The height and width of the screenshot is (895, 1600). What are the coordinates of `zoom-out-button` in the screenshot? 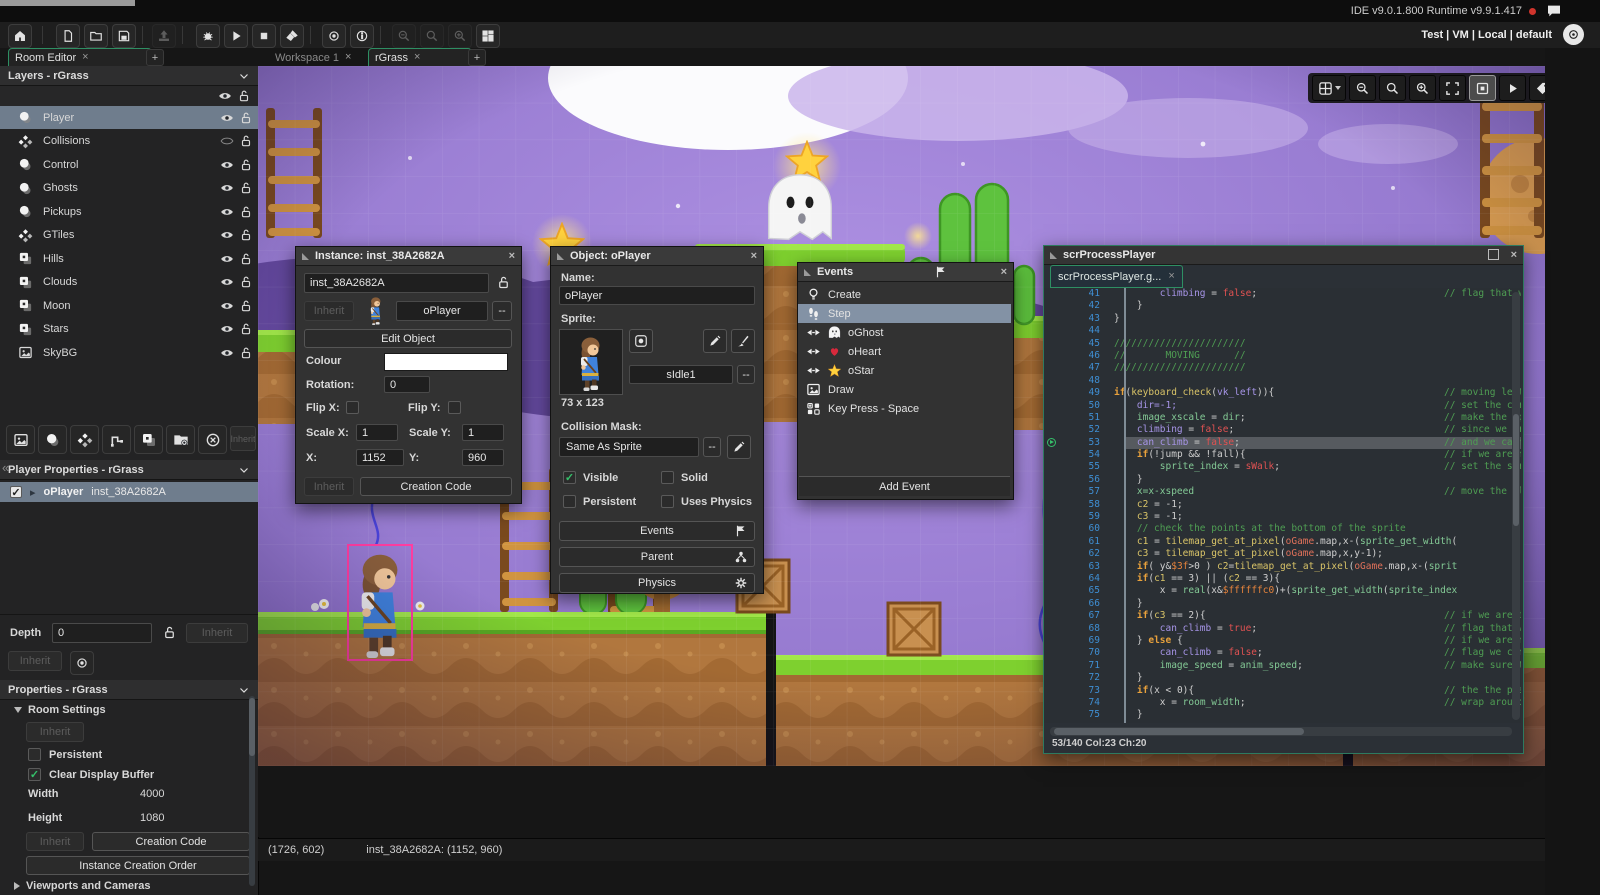 It's located at (404, 36).